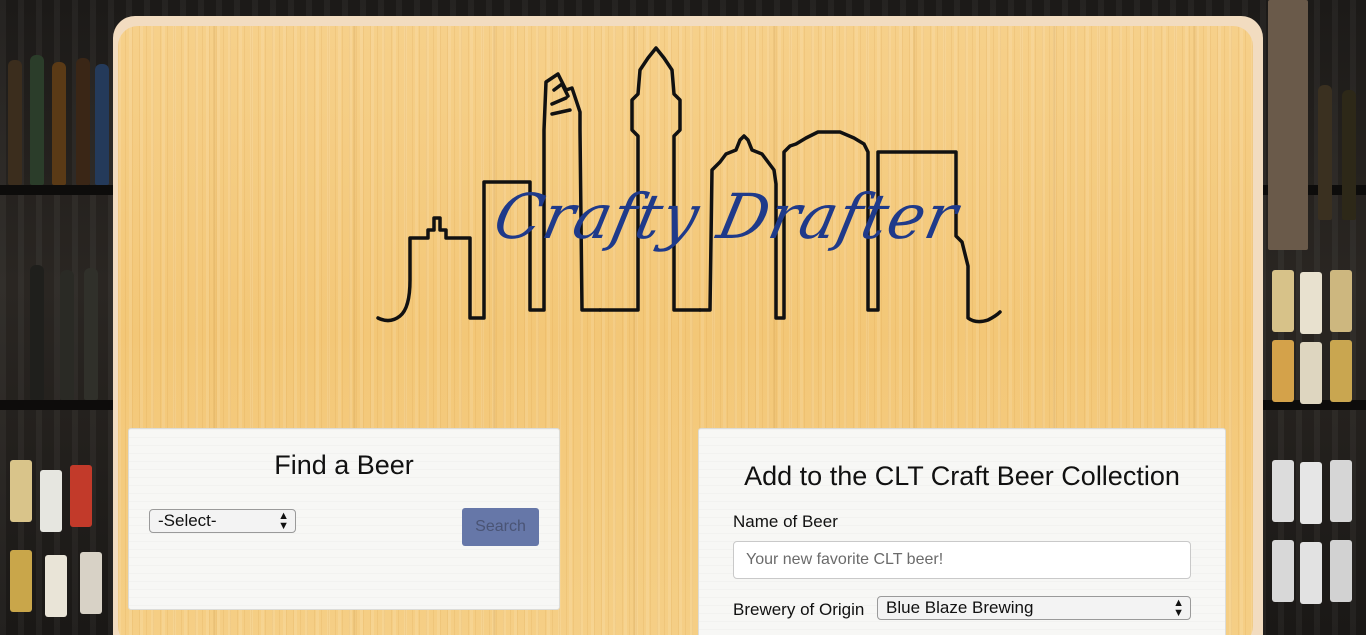  Describe the element at coordinates (962, 476) in the screenshot. I see `add-beer-title: Add to the CLT Craft Beer Collection` at that location.